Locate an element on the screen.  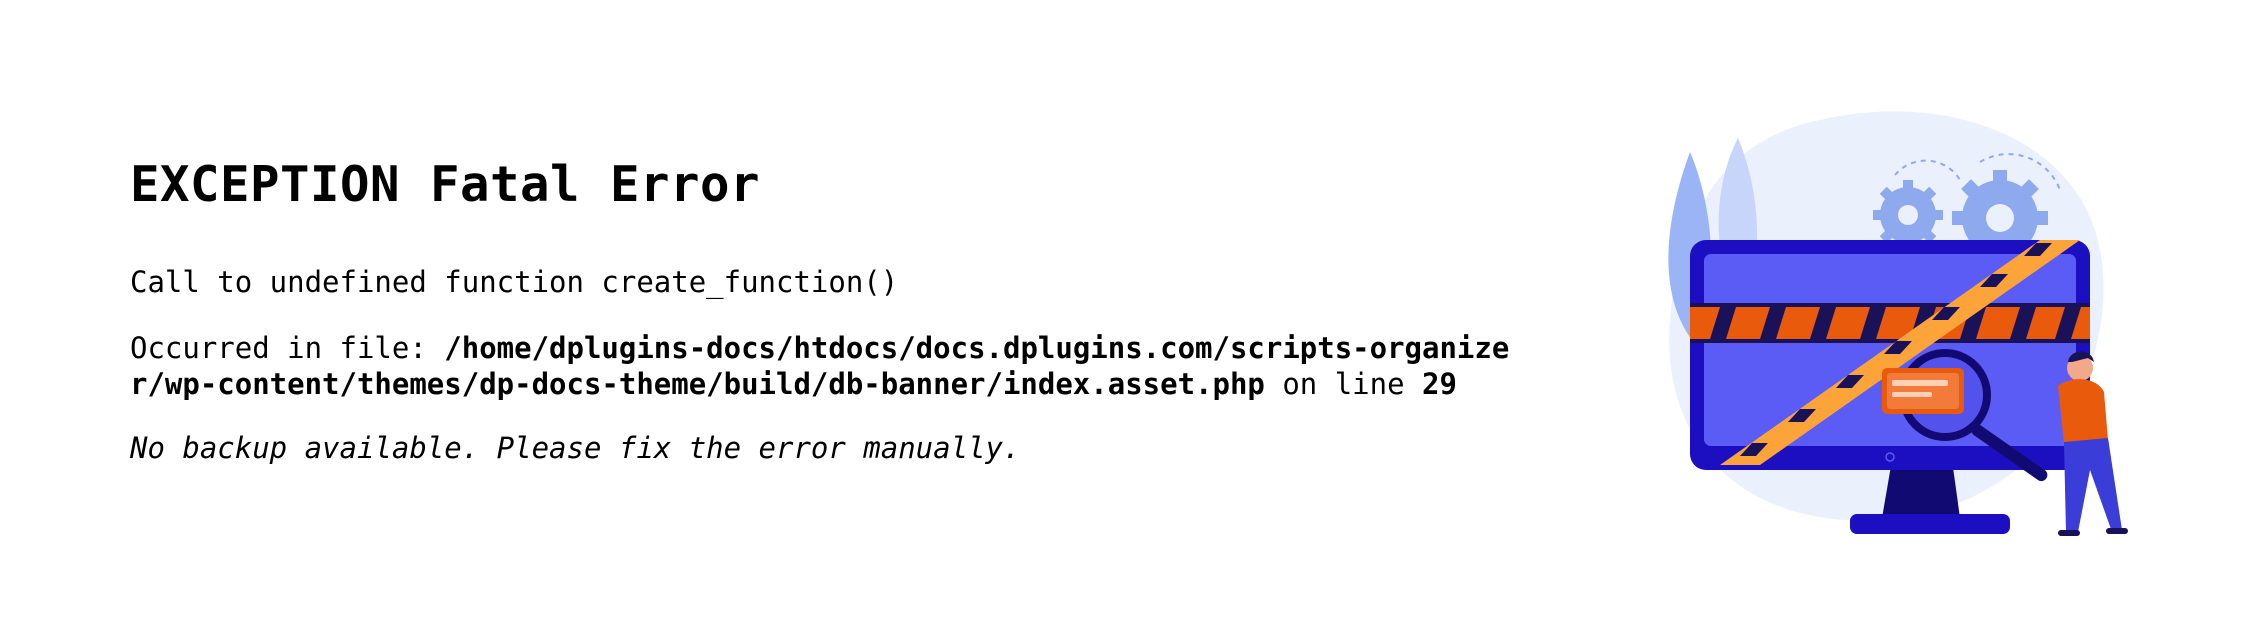
line-number: 29 is located at coordinates (1439, 383).